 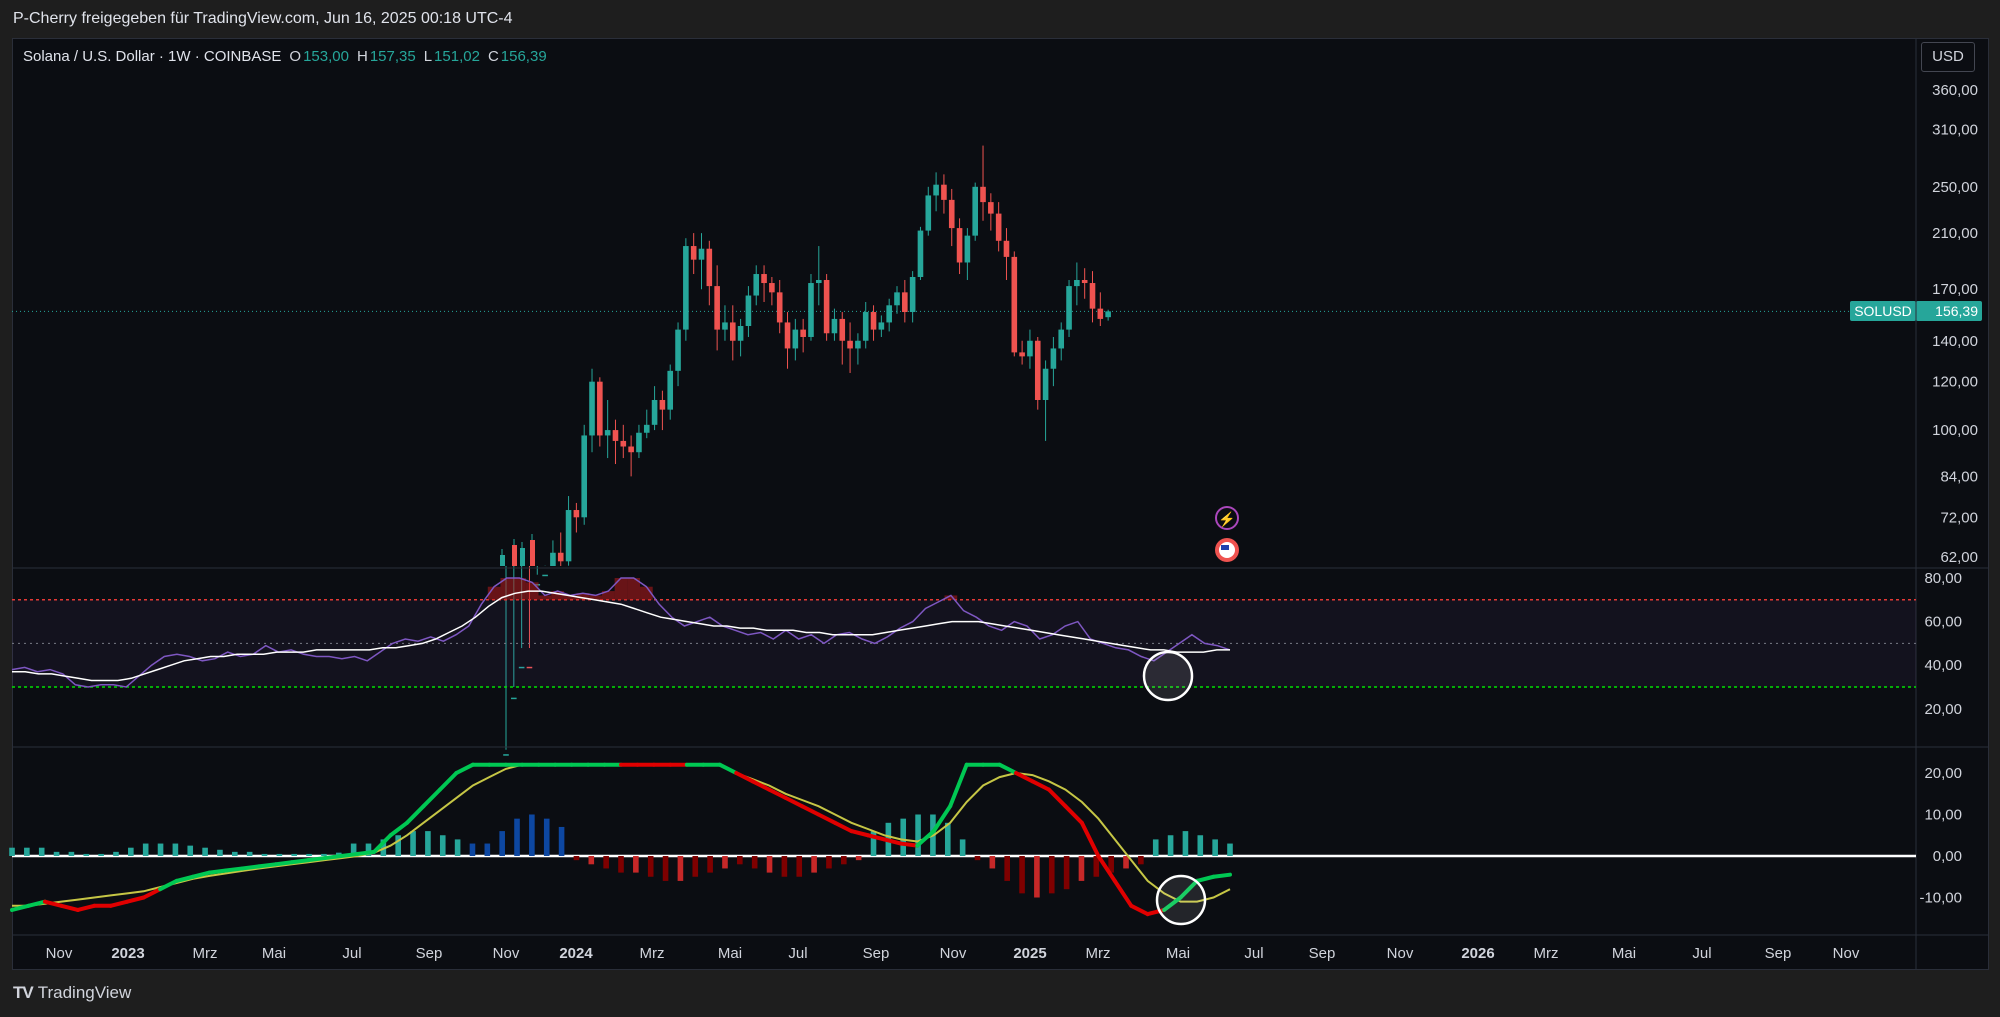 What do you see at coordinates (1477, 953) in the screenshot?
I see `time-axis-label: 2026` at bounding box center [1477, 953].